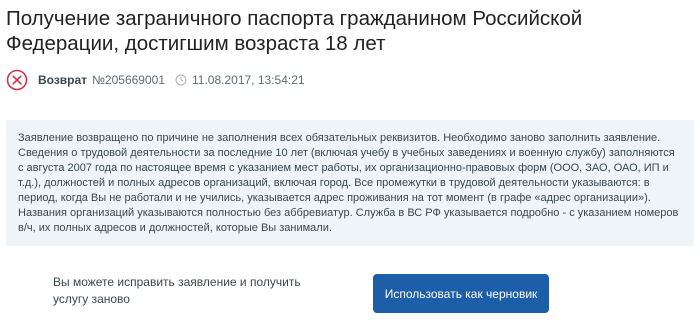  What do you see at coordinates (17, 80) in the screenshot?
I see `x-circle-icon` at bounding box center [17, 80].